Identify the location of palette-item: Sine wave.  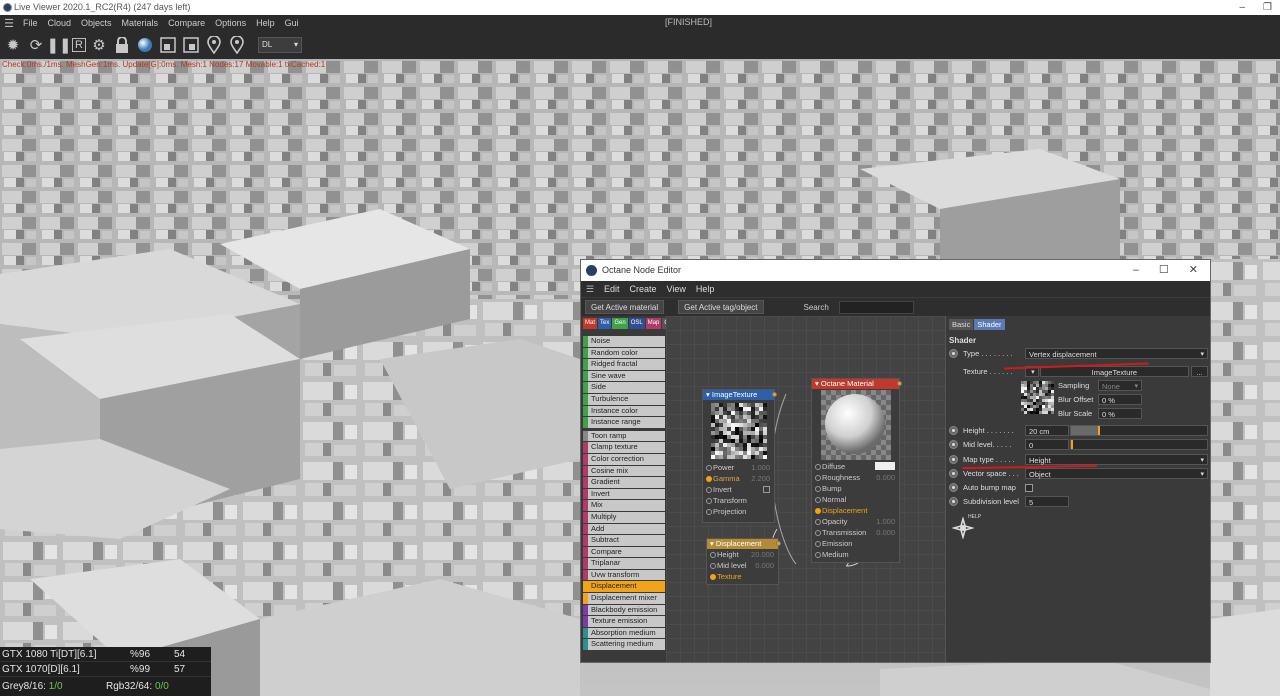
(624, 376).